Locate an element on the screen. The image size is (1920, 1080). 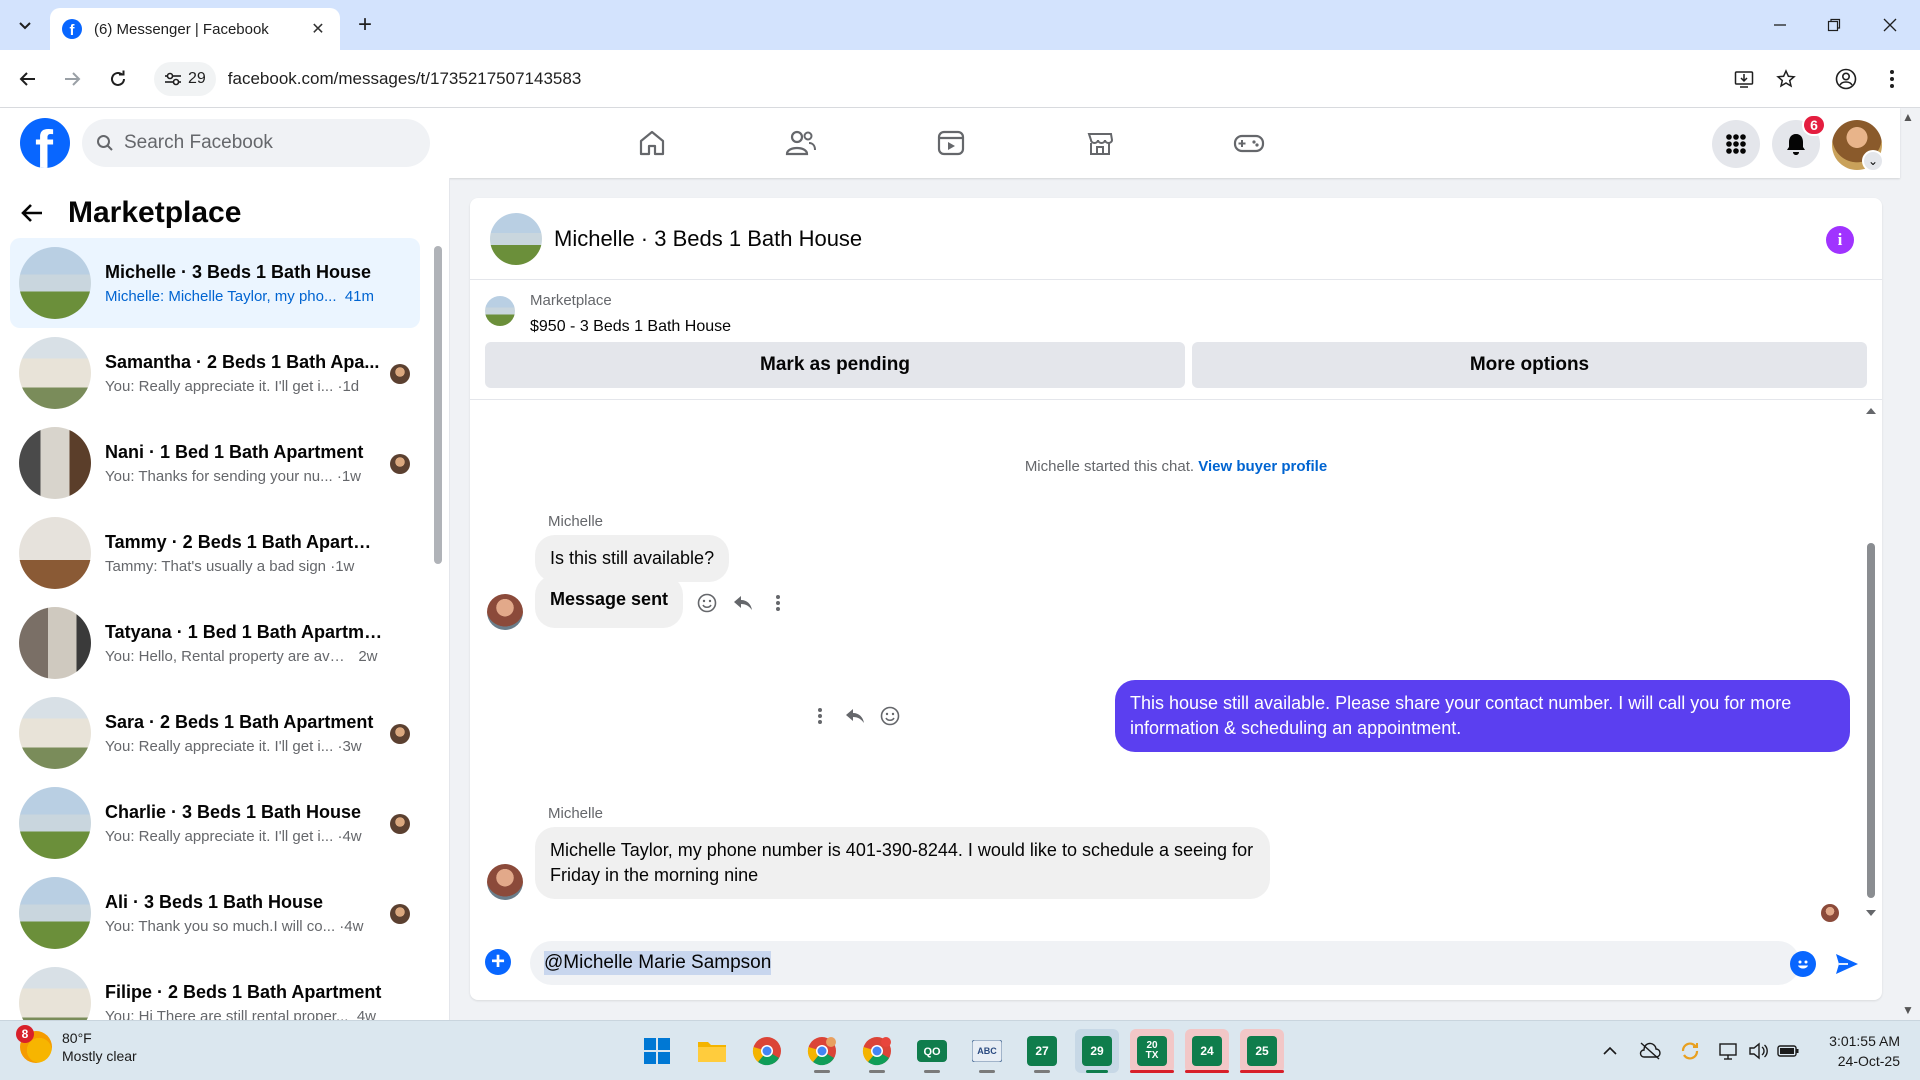
browser-menu-button is located at coordinates (1892, 79).